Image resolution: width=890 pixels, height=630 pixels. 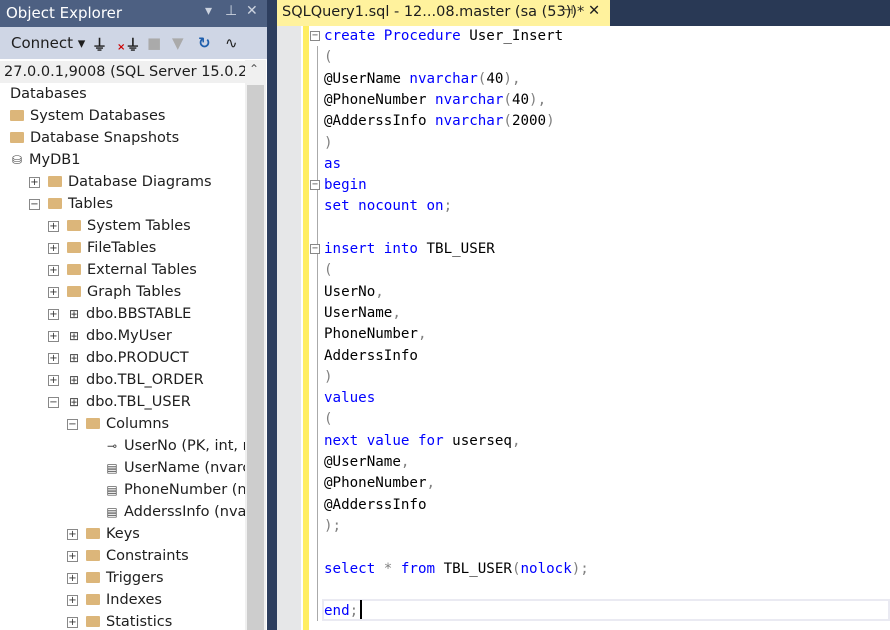 I want to click on code-token: insert, so click(x=350, y=249).